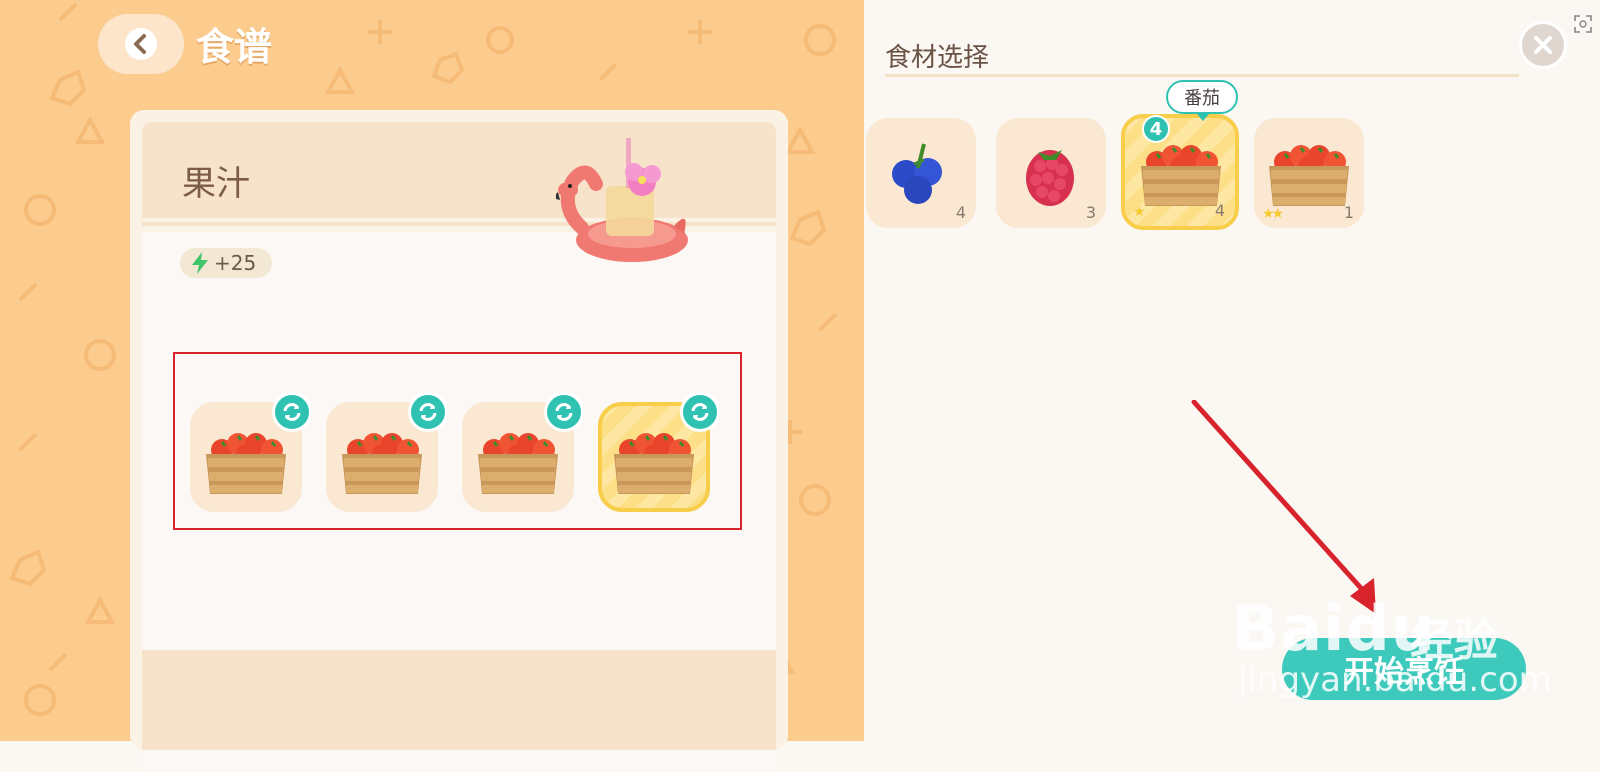 This screenshot has height=772, width=1600. I want to click on ingredient-blueberry: 4, so click(921, 173).